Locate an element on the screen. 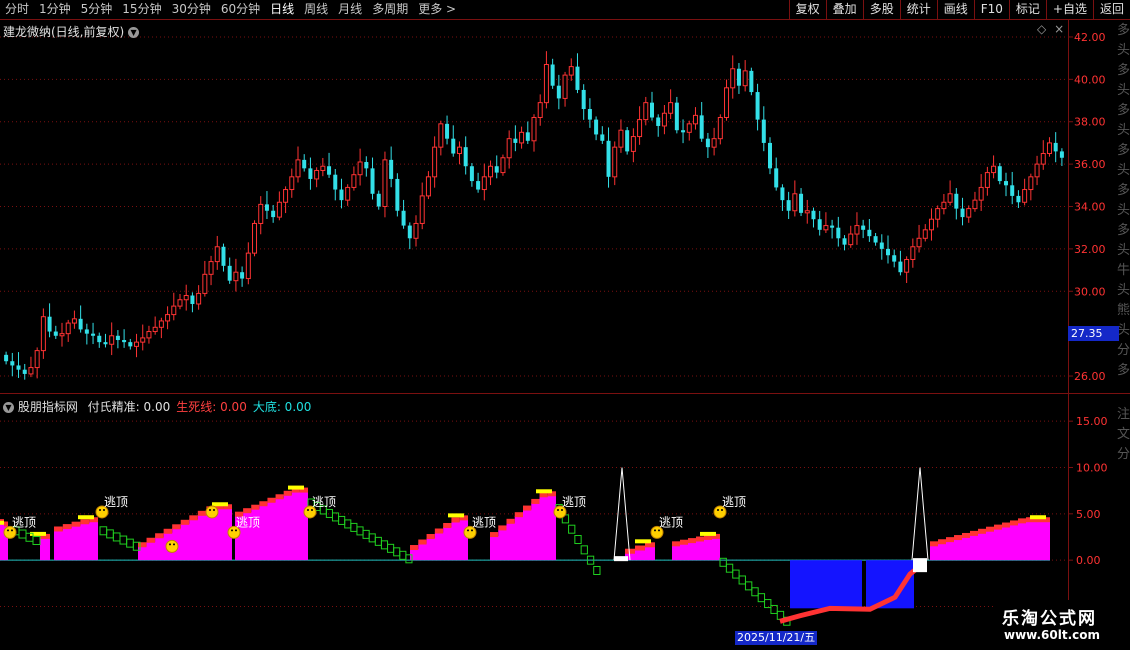 The height and width of the screenshot is (650, 1130). period-tab-6: 日线 is located at coordinates (282, 9).